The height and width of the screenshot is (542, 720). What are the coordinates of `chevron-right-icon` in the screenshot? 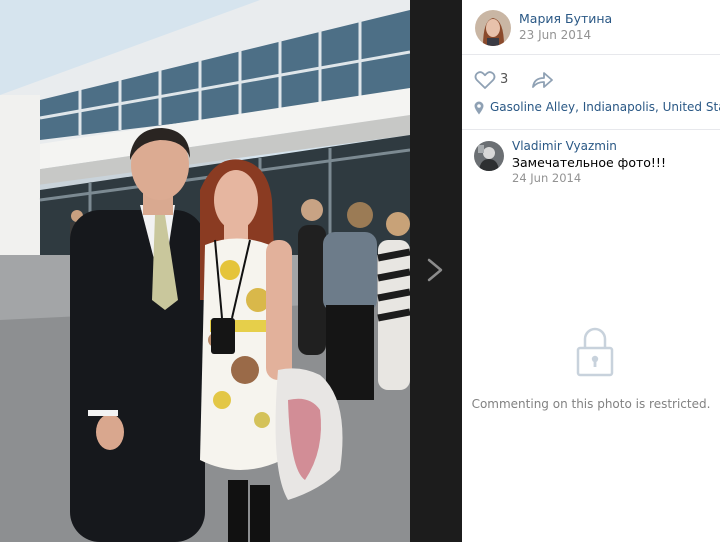 It's located at (435, 270).